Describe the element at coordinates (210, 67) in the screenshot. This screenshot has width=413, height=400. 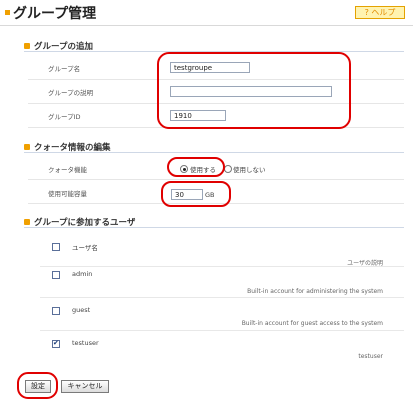
I see `group-name-input` at that location.